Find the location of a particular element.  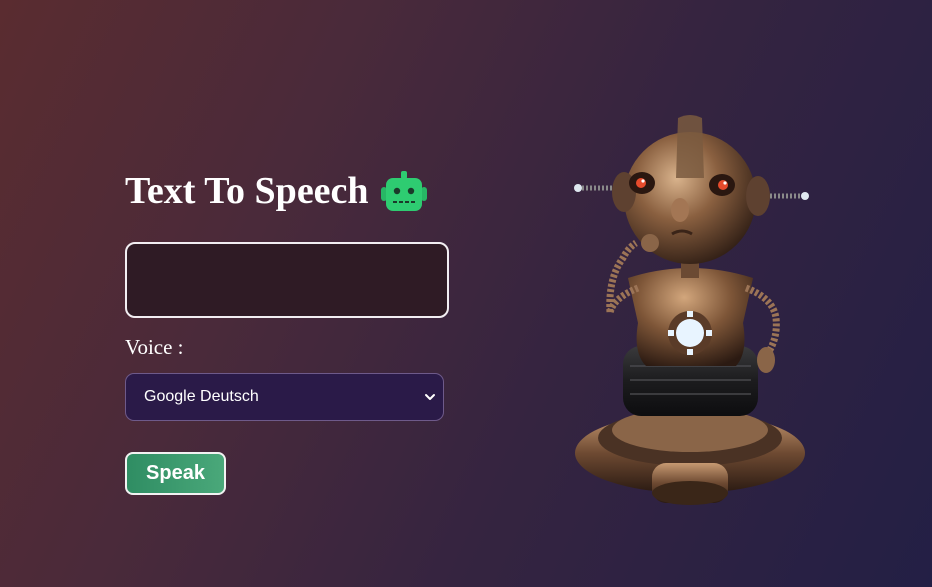

header: Text To Speech is located at coordinates (290, 191).